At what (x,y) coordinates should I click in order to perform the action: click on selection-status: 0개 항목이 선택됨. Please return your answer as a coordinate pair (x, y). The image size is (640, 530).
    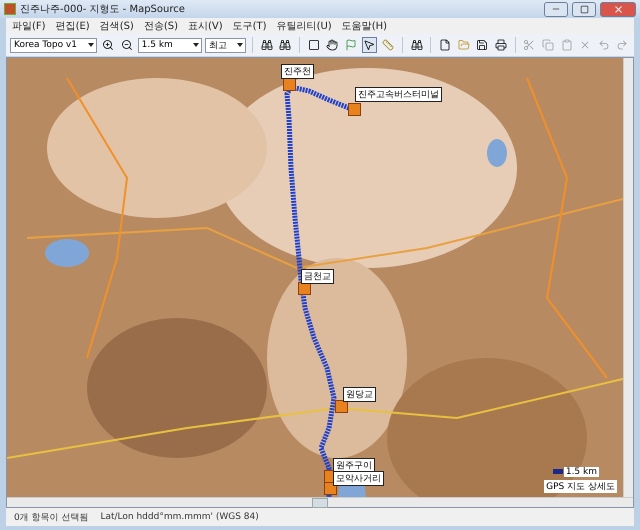
    Looking at the image, I should click on (51, 518).